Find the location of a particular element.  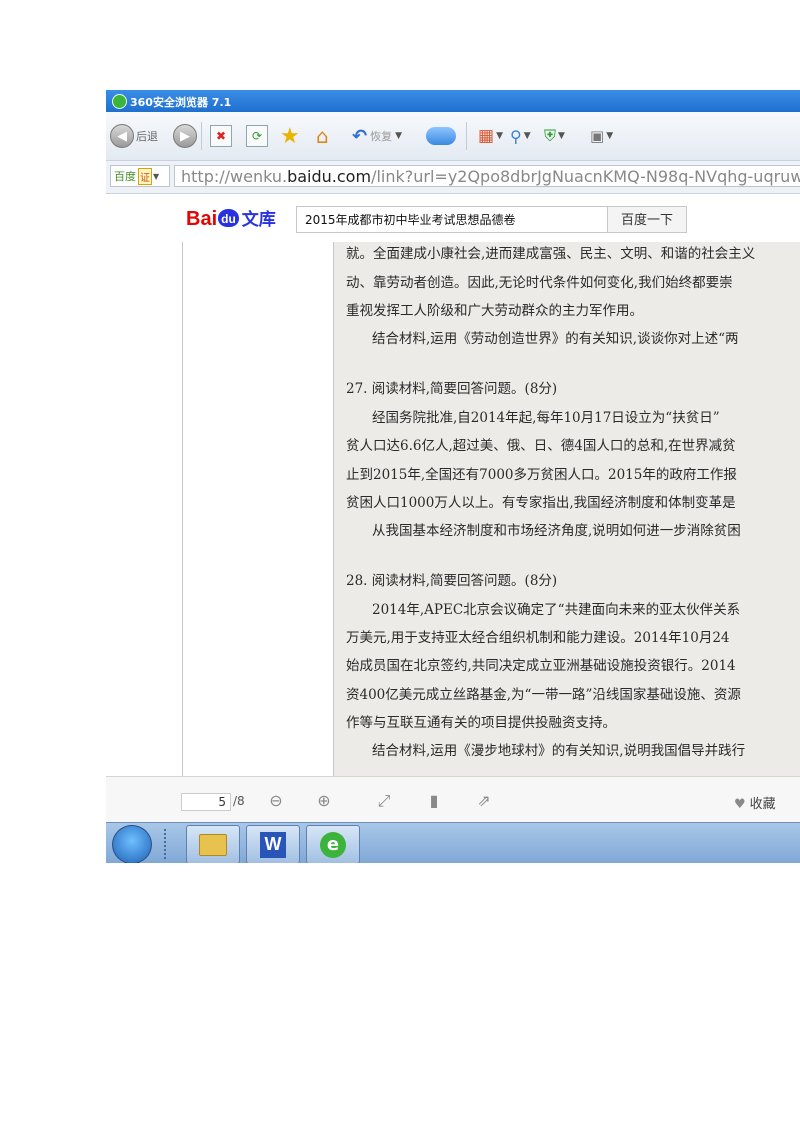

favorites-button: ★ is located at coordinates (290, 136).